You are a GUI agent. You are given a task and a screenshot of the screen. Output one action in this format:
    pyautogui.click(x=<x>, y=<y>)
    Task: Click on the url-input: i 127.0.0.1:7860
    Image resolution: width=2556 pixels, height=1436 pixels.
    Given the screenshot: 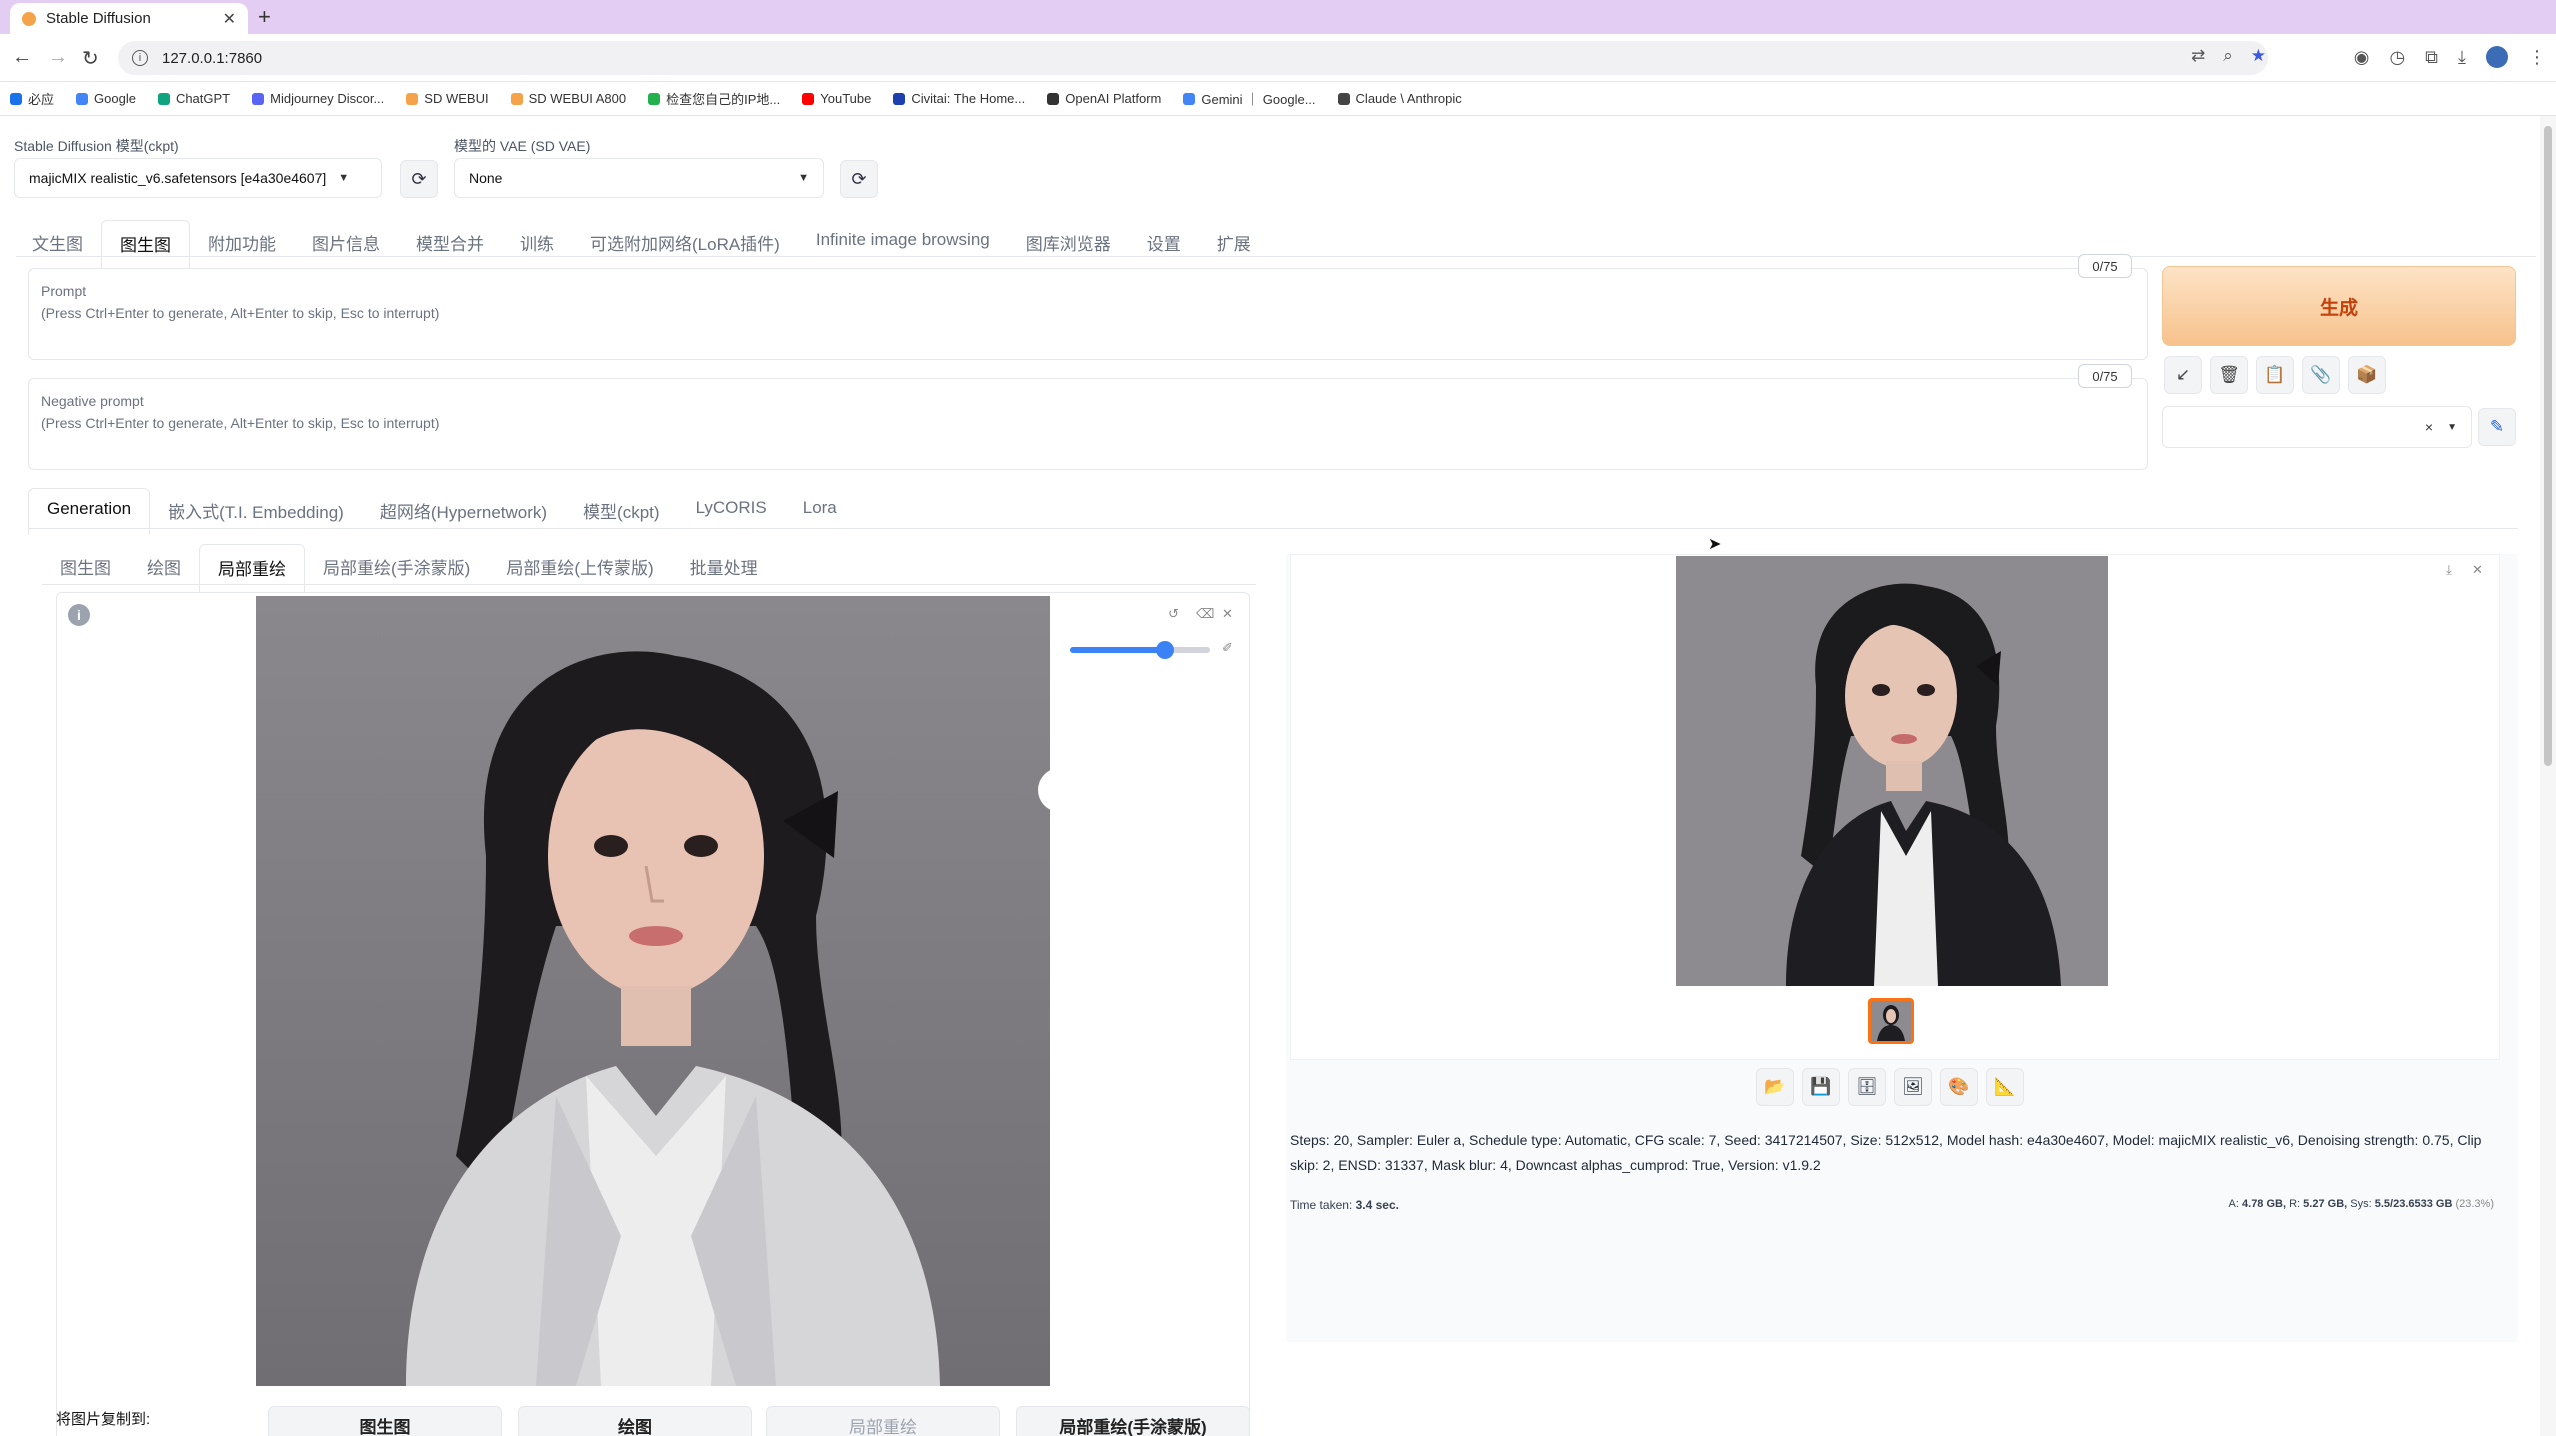 What is the action you would take?
    pyautogui.click(x=1193, y=58)
    